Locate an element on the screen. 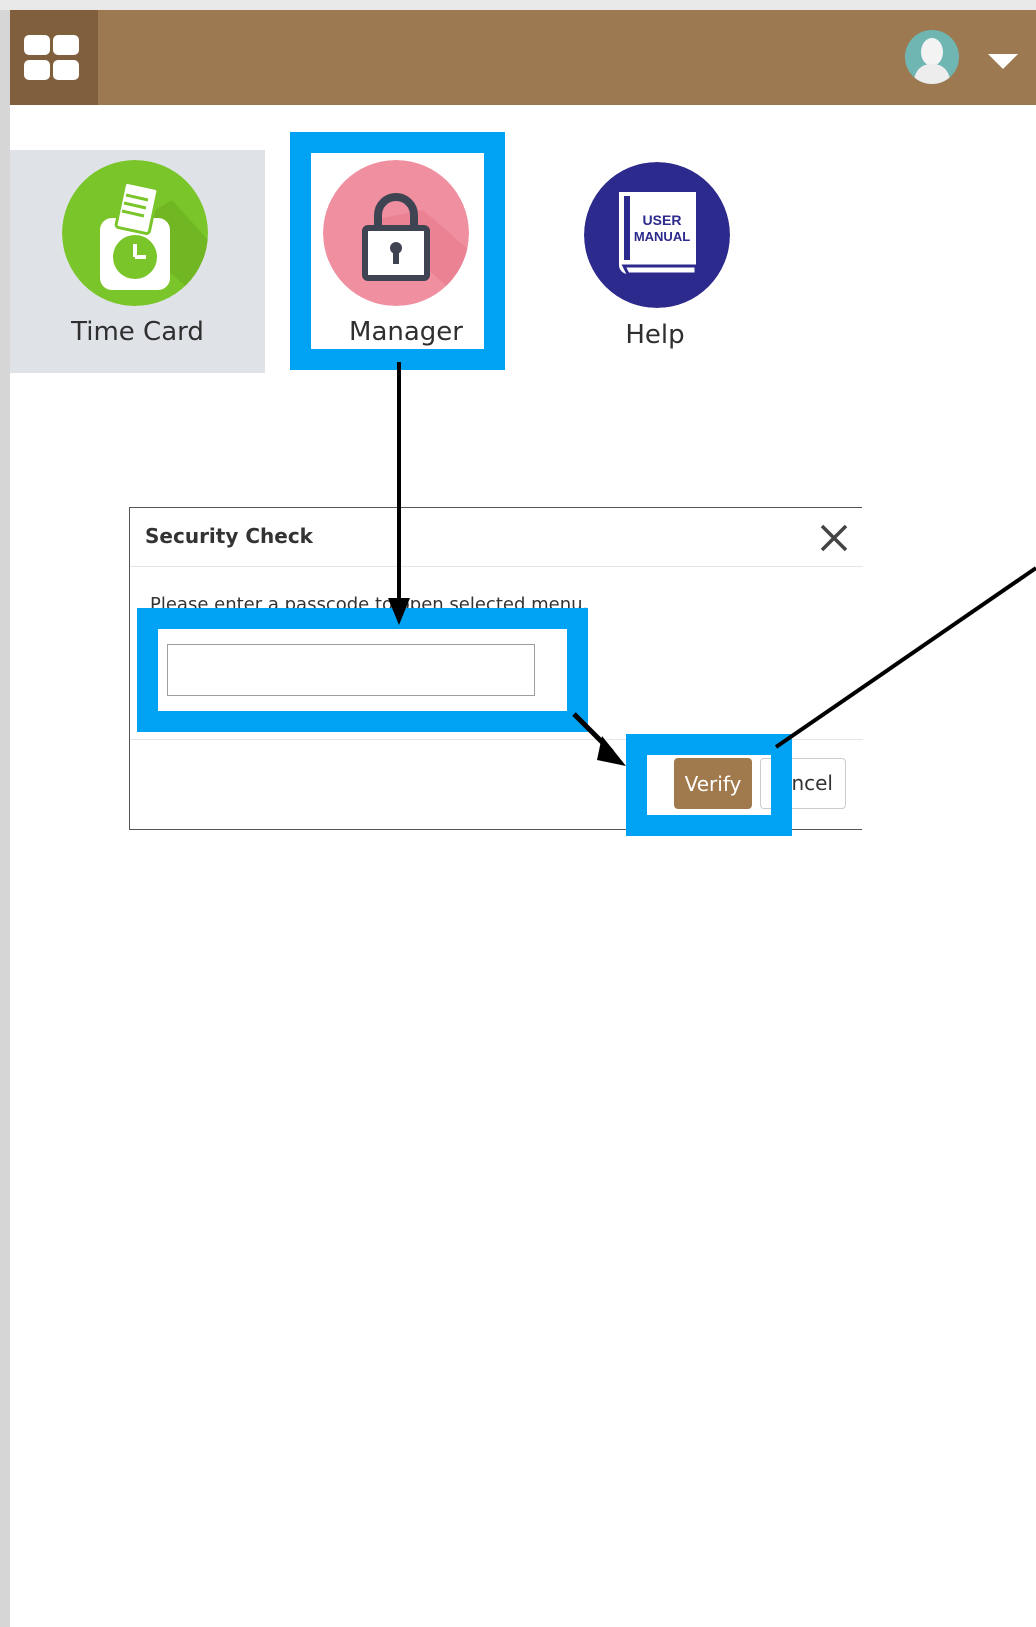 The width and height of the screenshot is (1036, 1627). app-header is located at coordinates (523, 57).